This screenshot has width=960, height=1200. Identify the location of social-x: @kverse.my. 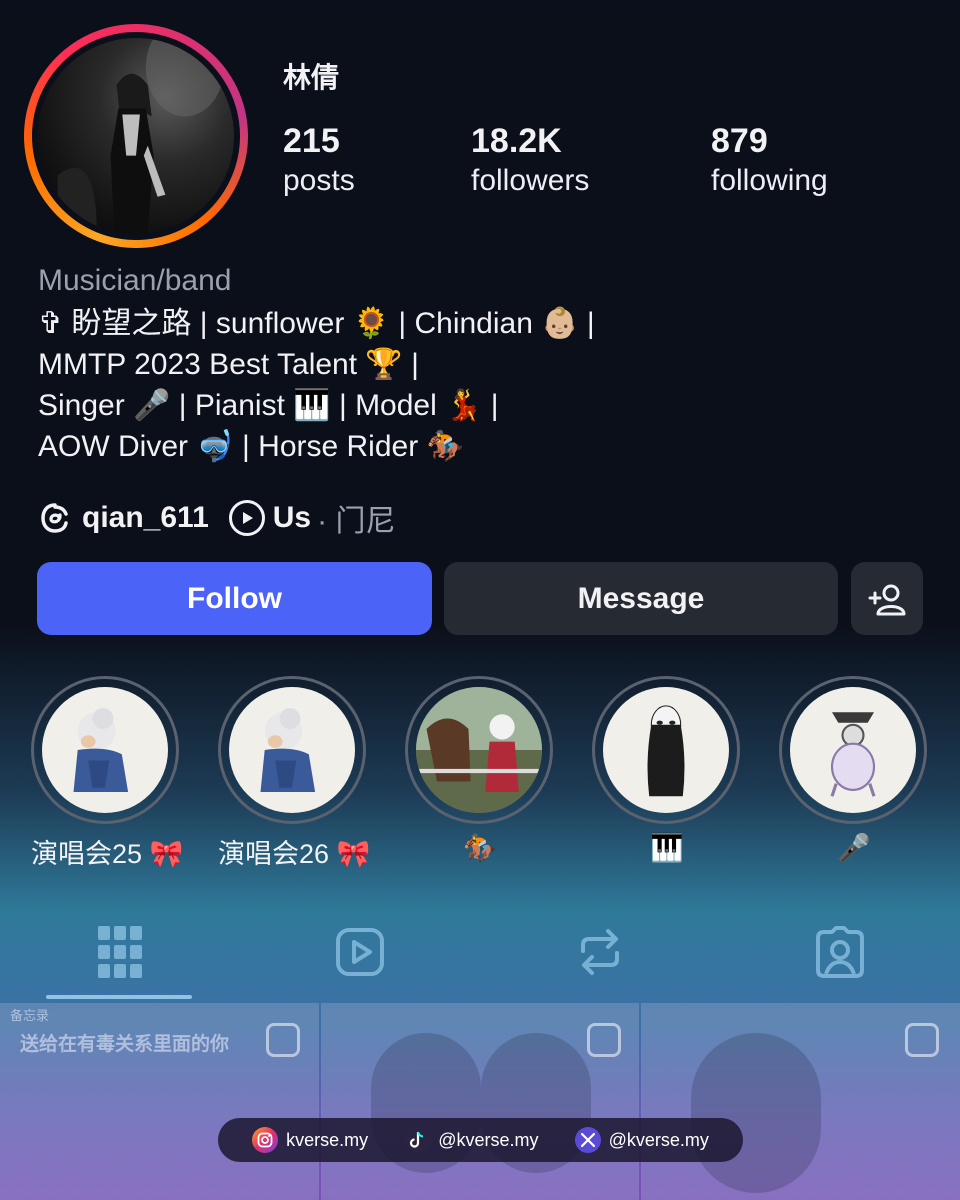
(641, 1140).